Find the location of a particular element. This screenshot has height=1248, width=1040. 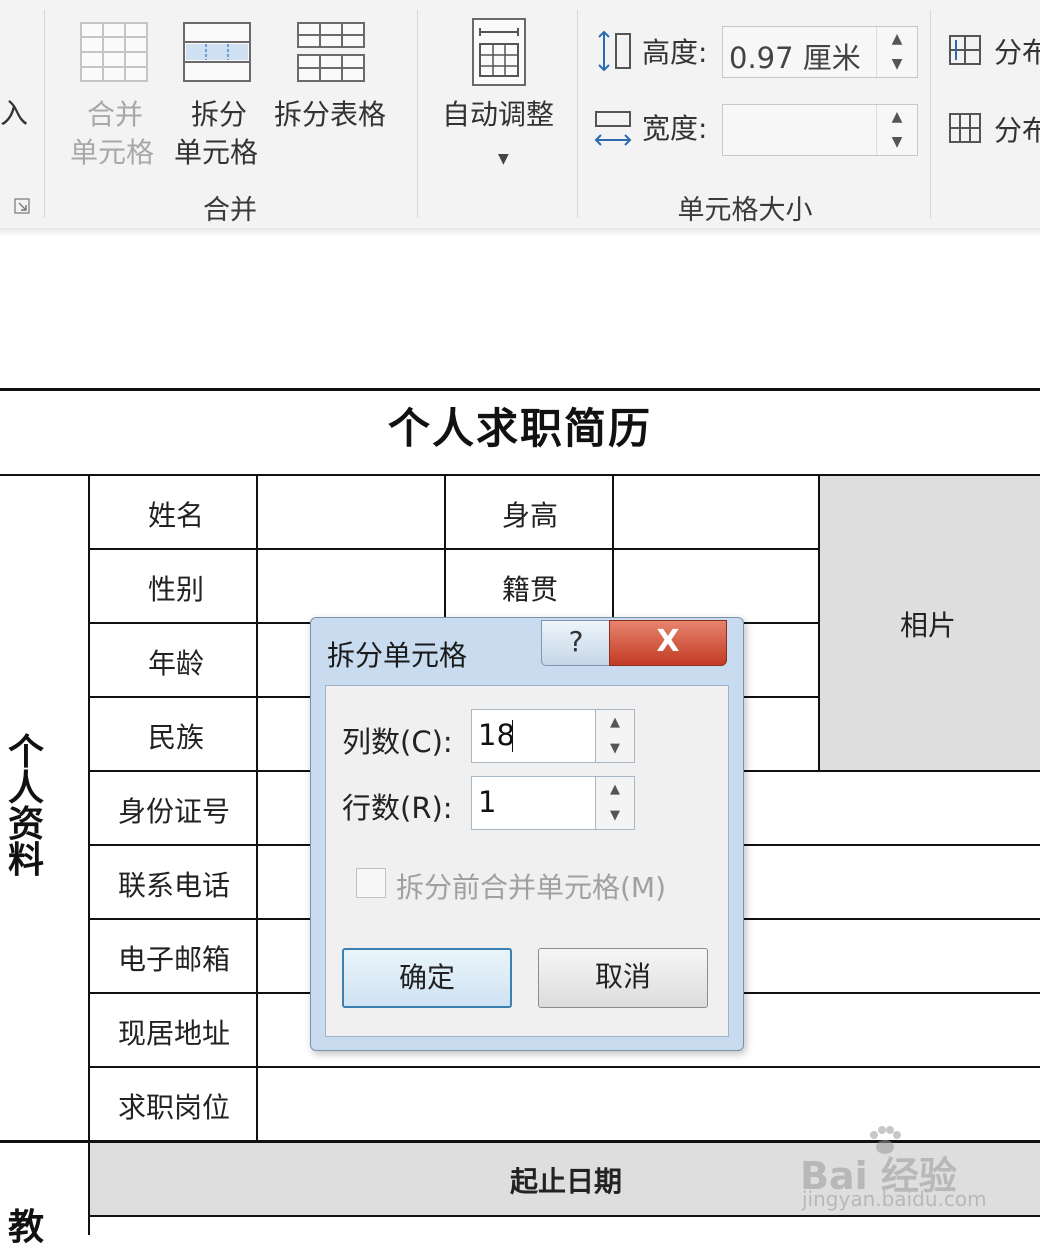

text-cursor is located at coordinates (512, 736).